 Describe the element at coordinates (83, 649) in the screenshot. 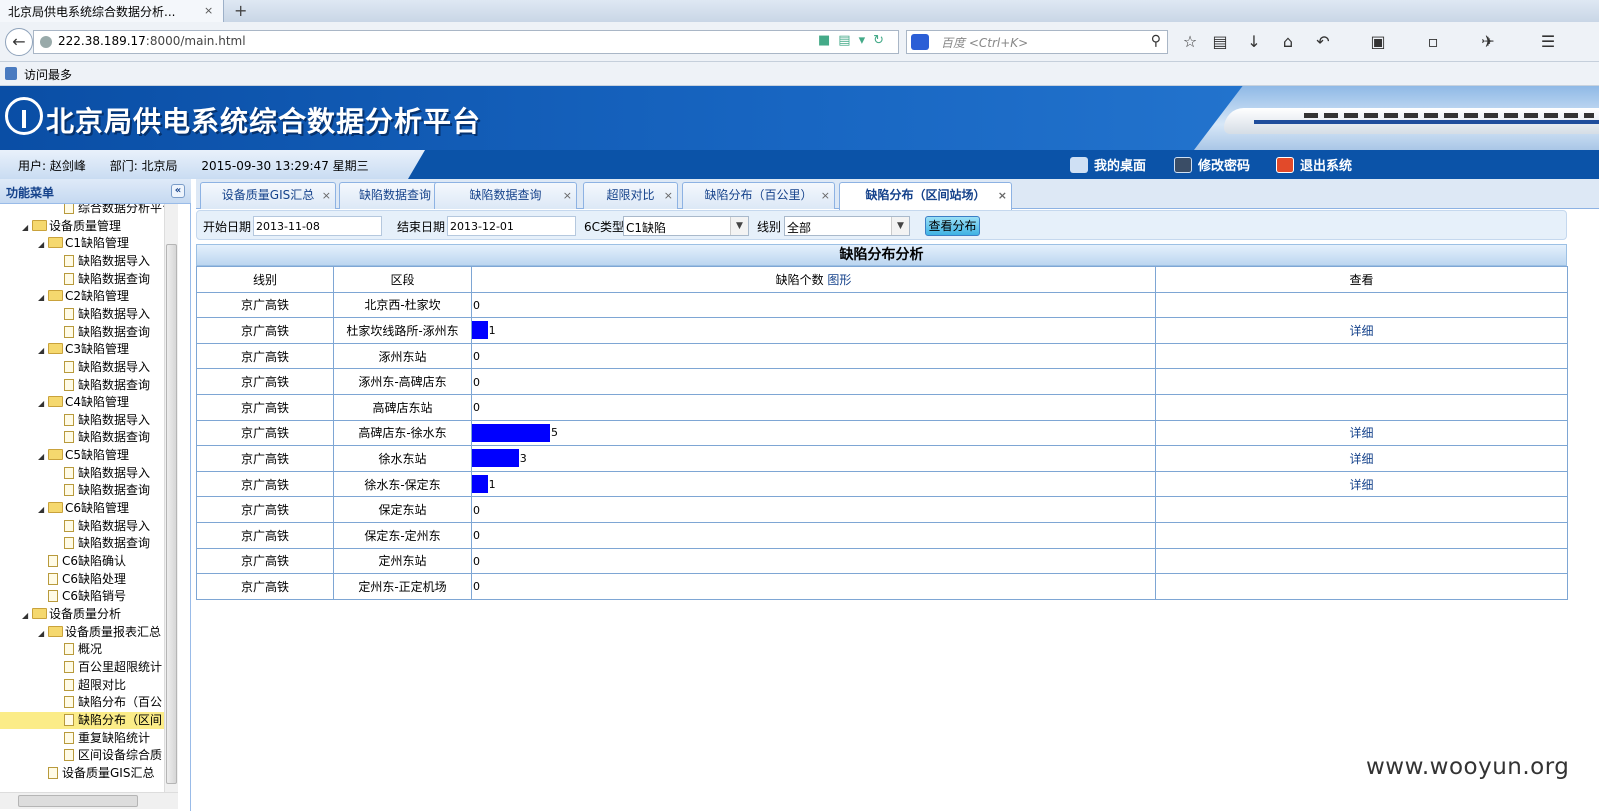

I see `sidebar-item: 概况` at that location.